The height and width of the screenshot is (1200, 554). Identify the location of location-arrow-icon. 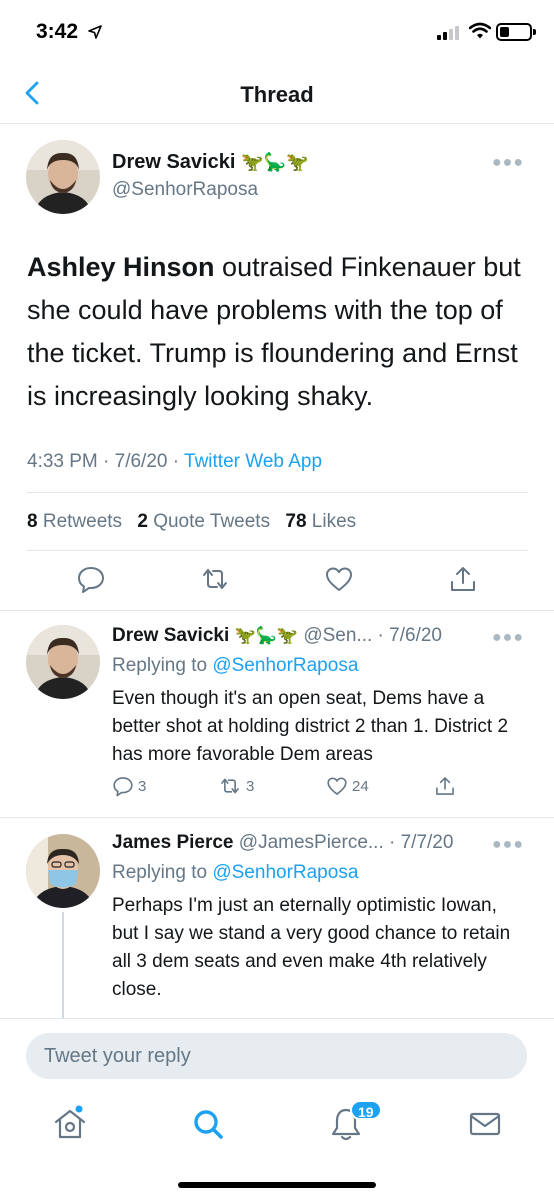
(95, 32).